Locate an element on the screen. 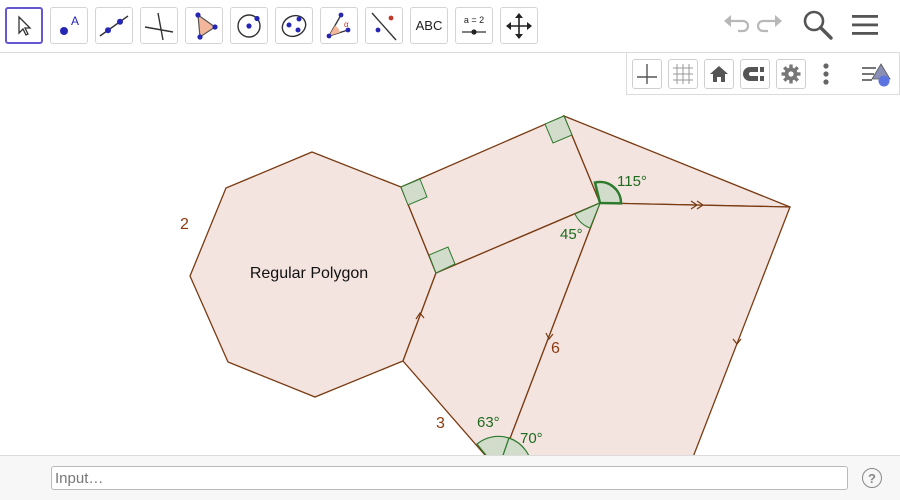  point-capturing-button is located at coordinates (755, 74).